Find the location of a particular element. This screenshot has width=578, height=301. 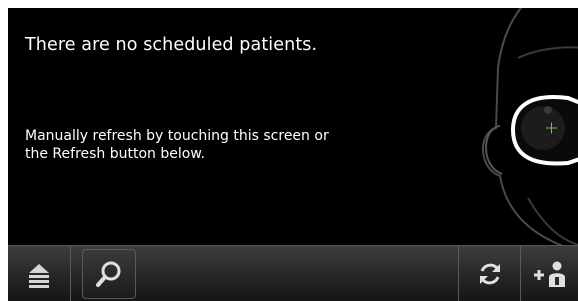

refresh-hint-line: the Refresh button below. is located at coordinates (115, 154).